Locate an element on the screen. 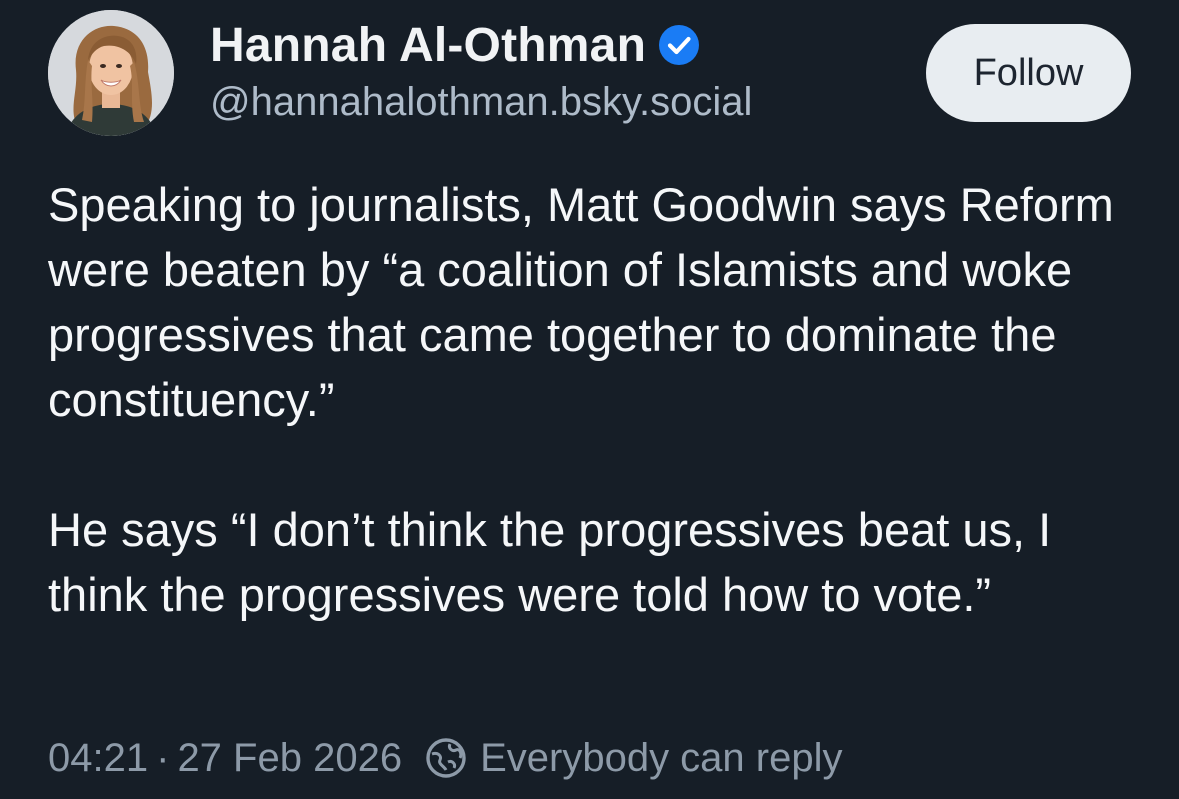 The width and height of the screenshot is (1179, 799). avatar is located at coordinates (111, 73).